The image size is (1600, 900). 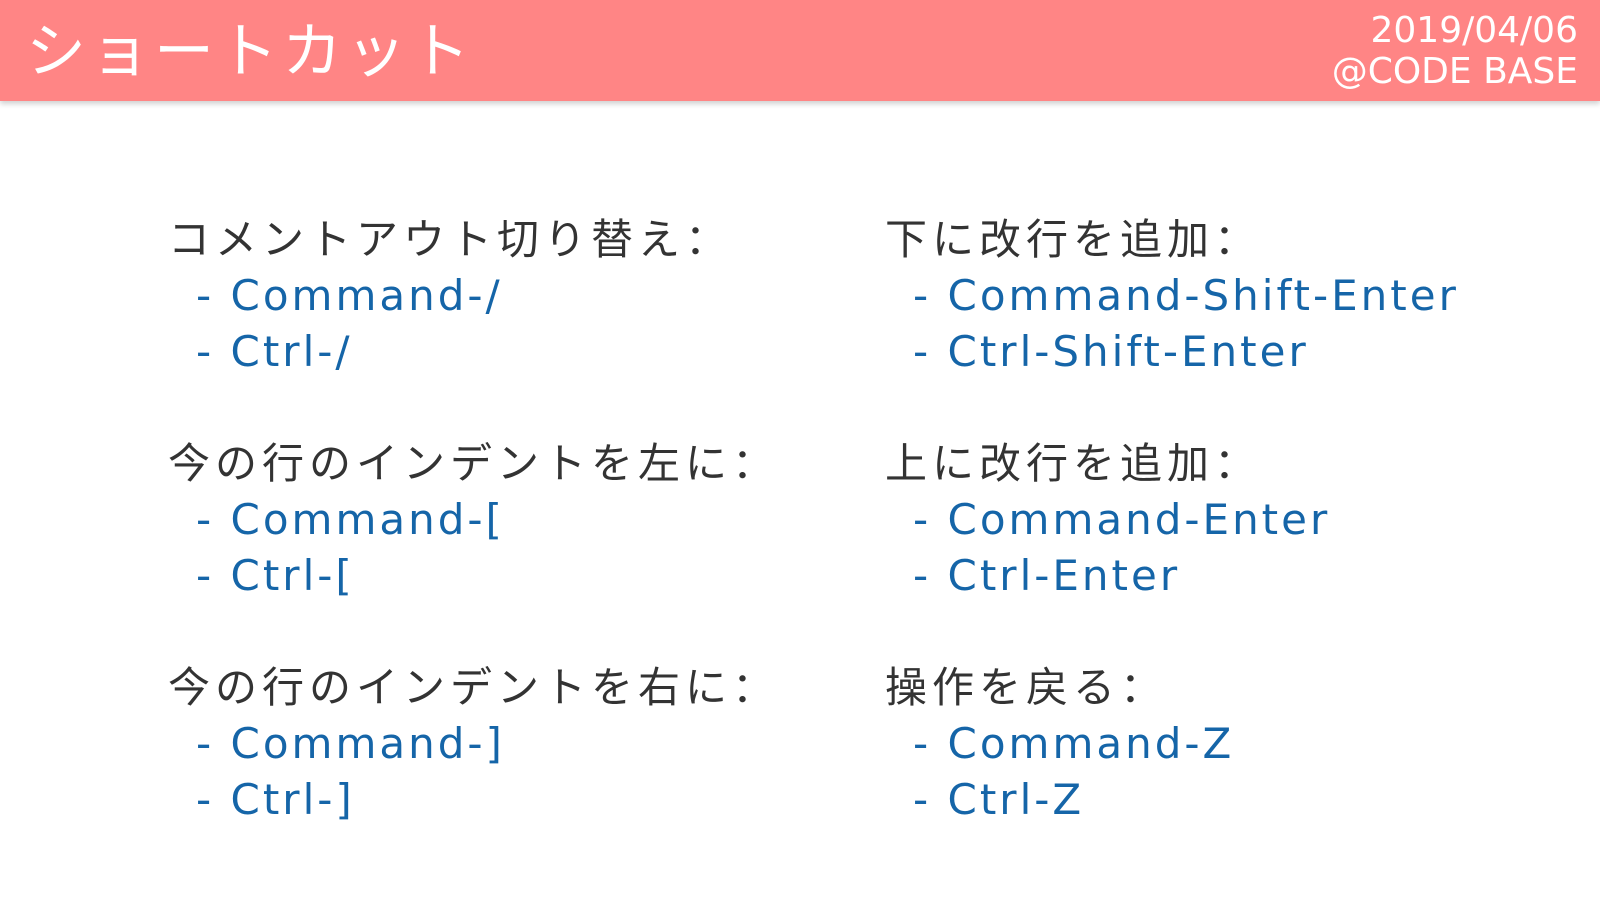 I want to click on shortcut-section-undo: 操作を戻る： - Command-Z - Ctrl-Z, so click(x=1235, y=772).